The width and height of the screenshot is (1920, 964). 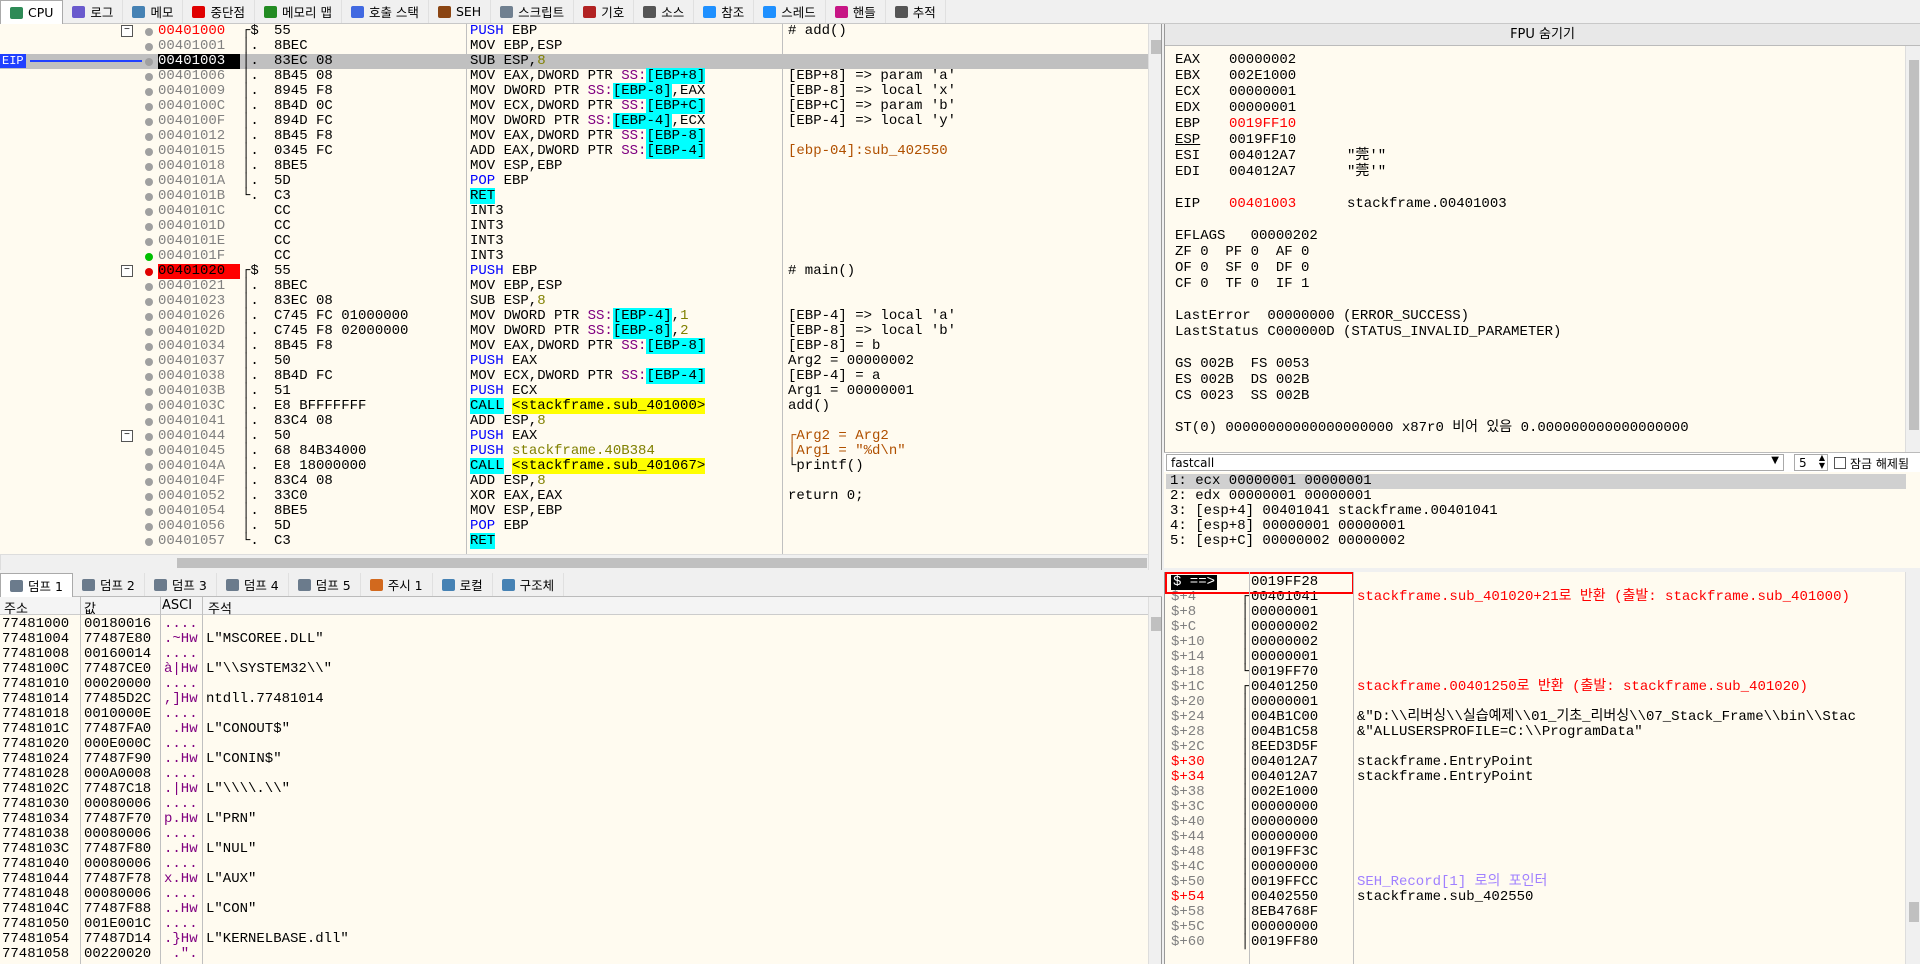 What do you see at coordinates (574, 31) in the screenshot?
I see `disasm-row: − 00401000 ┌$ 55 PUSH EBP # add()` at bounding box center [574, 31].